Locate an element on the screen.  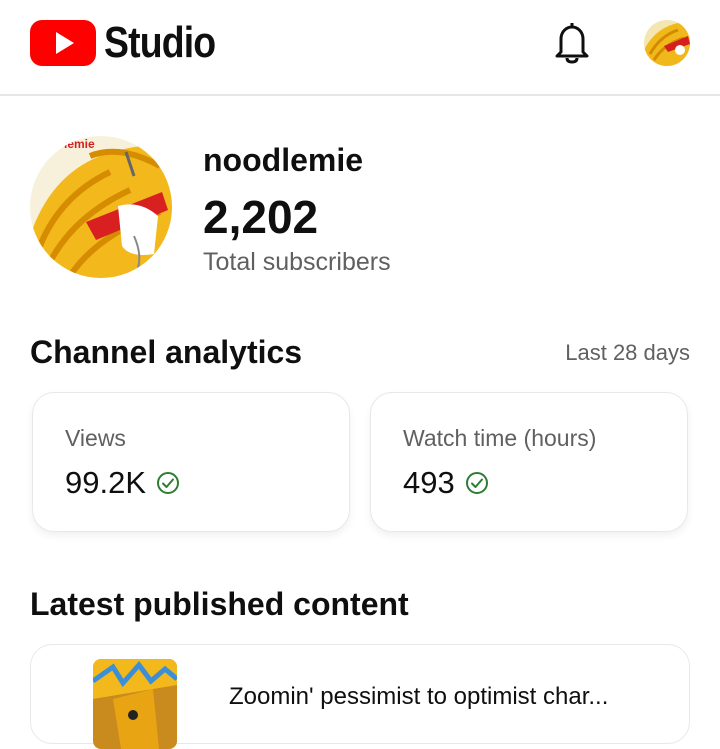
watch-time-card: Watch time (hours) 493 is located at coordinates (529, 462).